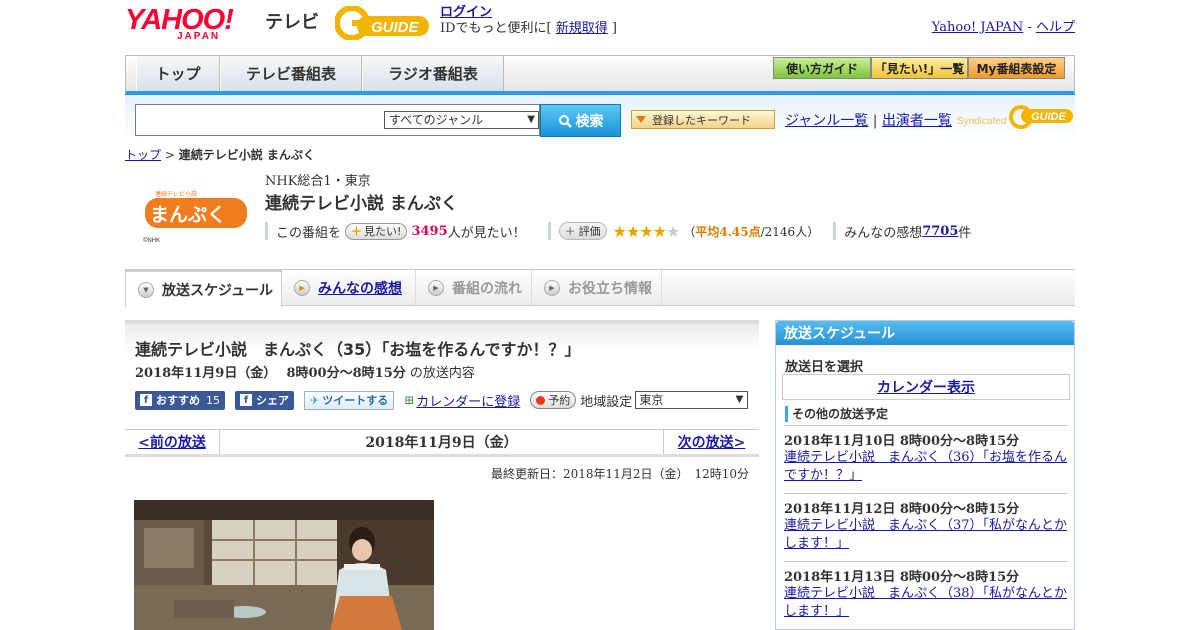 This screenshot has height=630, width=1200. Describe the element at coordinates (246, 155) in the screenshot. I see `breadcrumb-current: 連続テレビ小説 まんぷく` at that location.